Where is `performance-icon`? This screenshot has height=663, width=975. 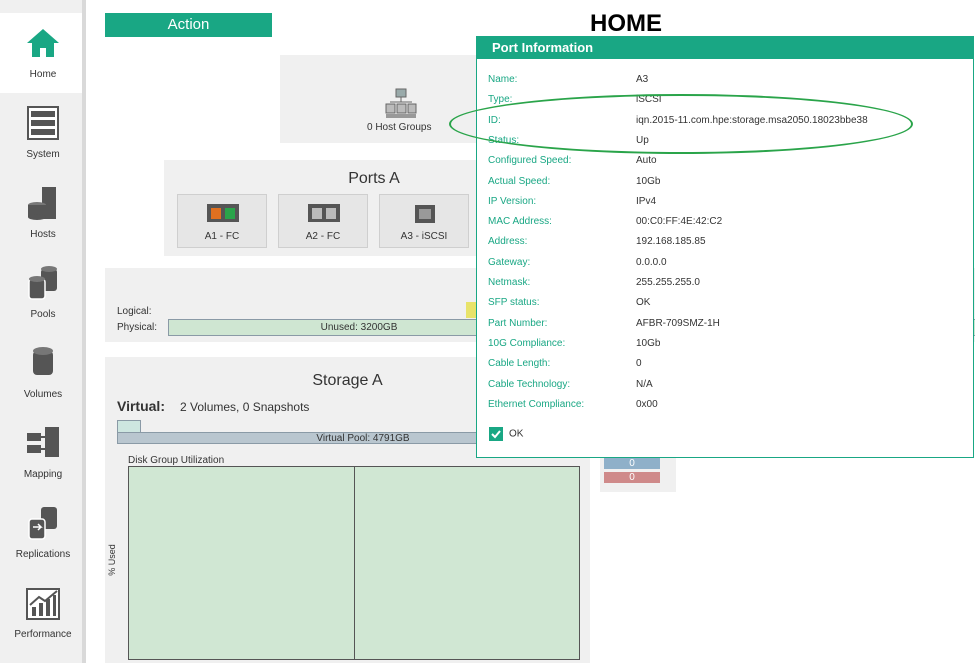
performance-icon is located at coordinates (43, 604).